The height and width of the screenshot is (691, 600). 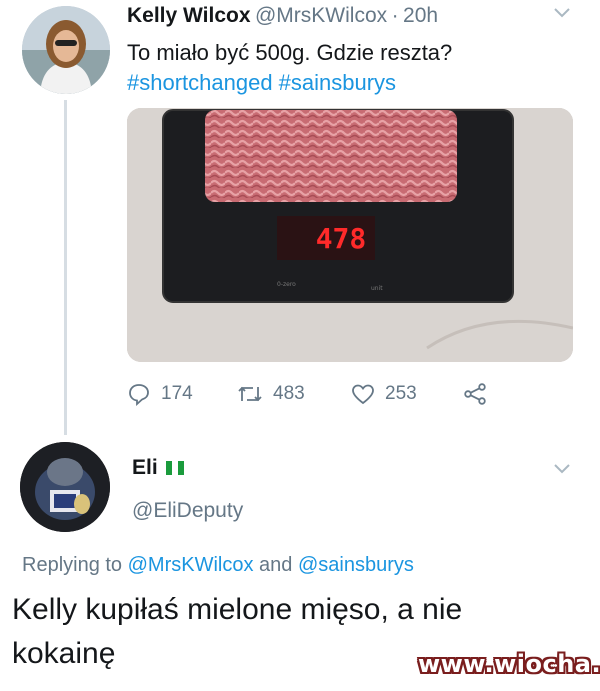 I want to click on reply-button: 174, so click(x=182, y=394).